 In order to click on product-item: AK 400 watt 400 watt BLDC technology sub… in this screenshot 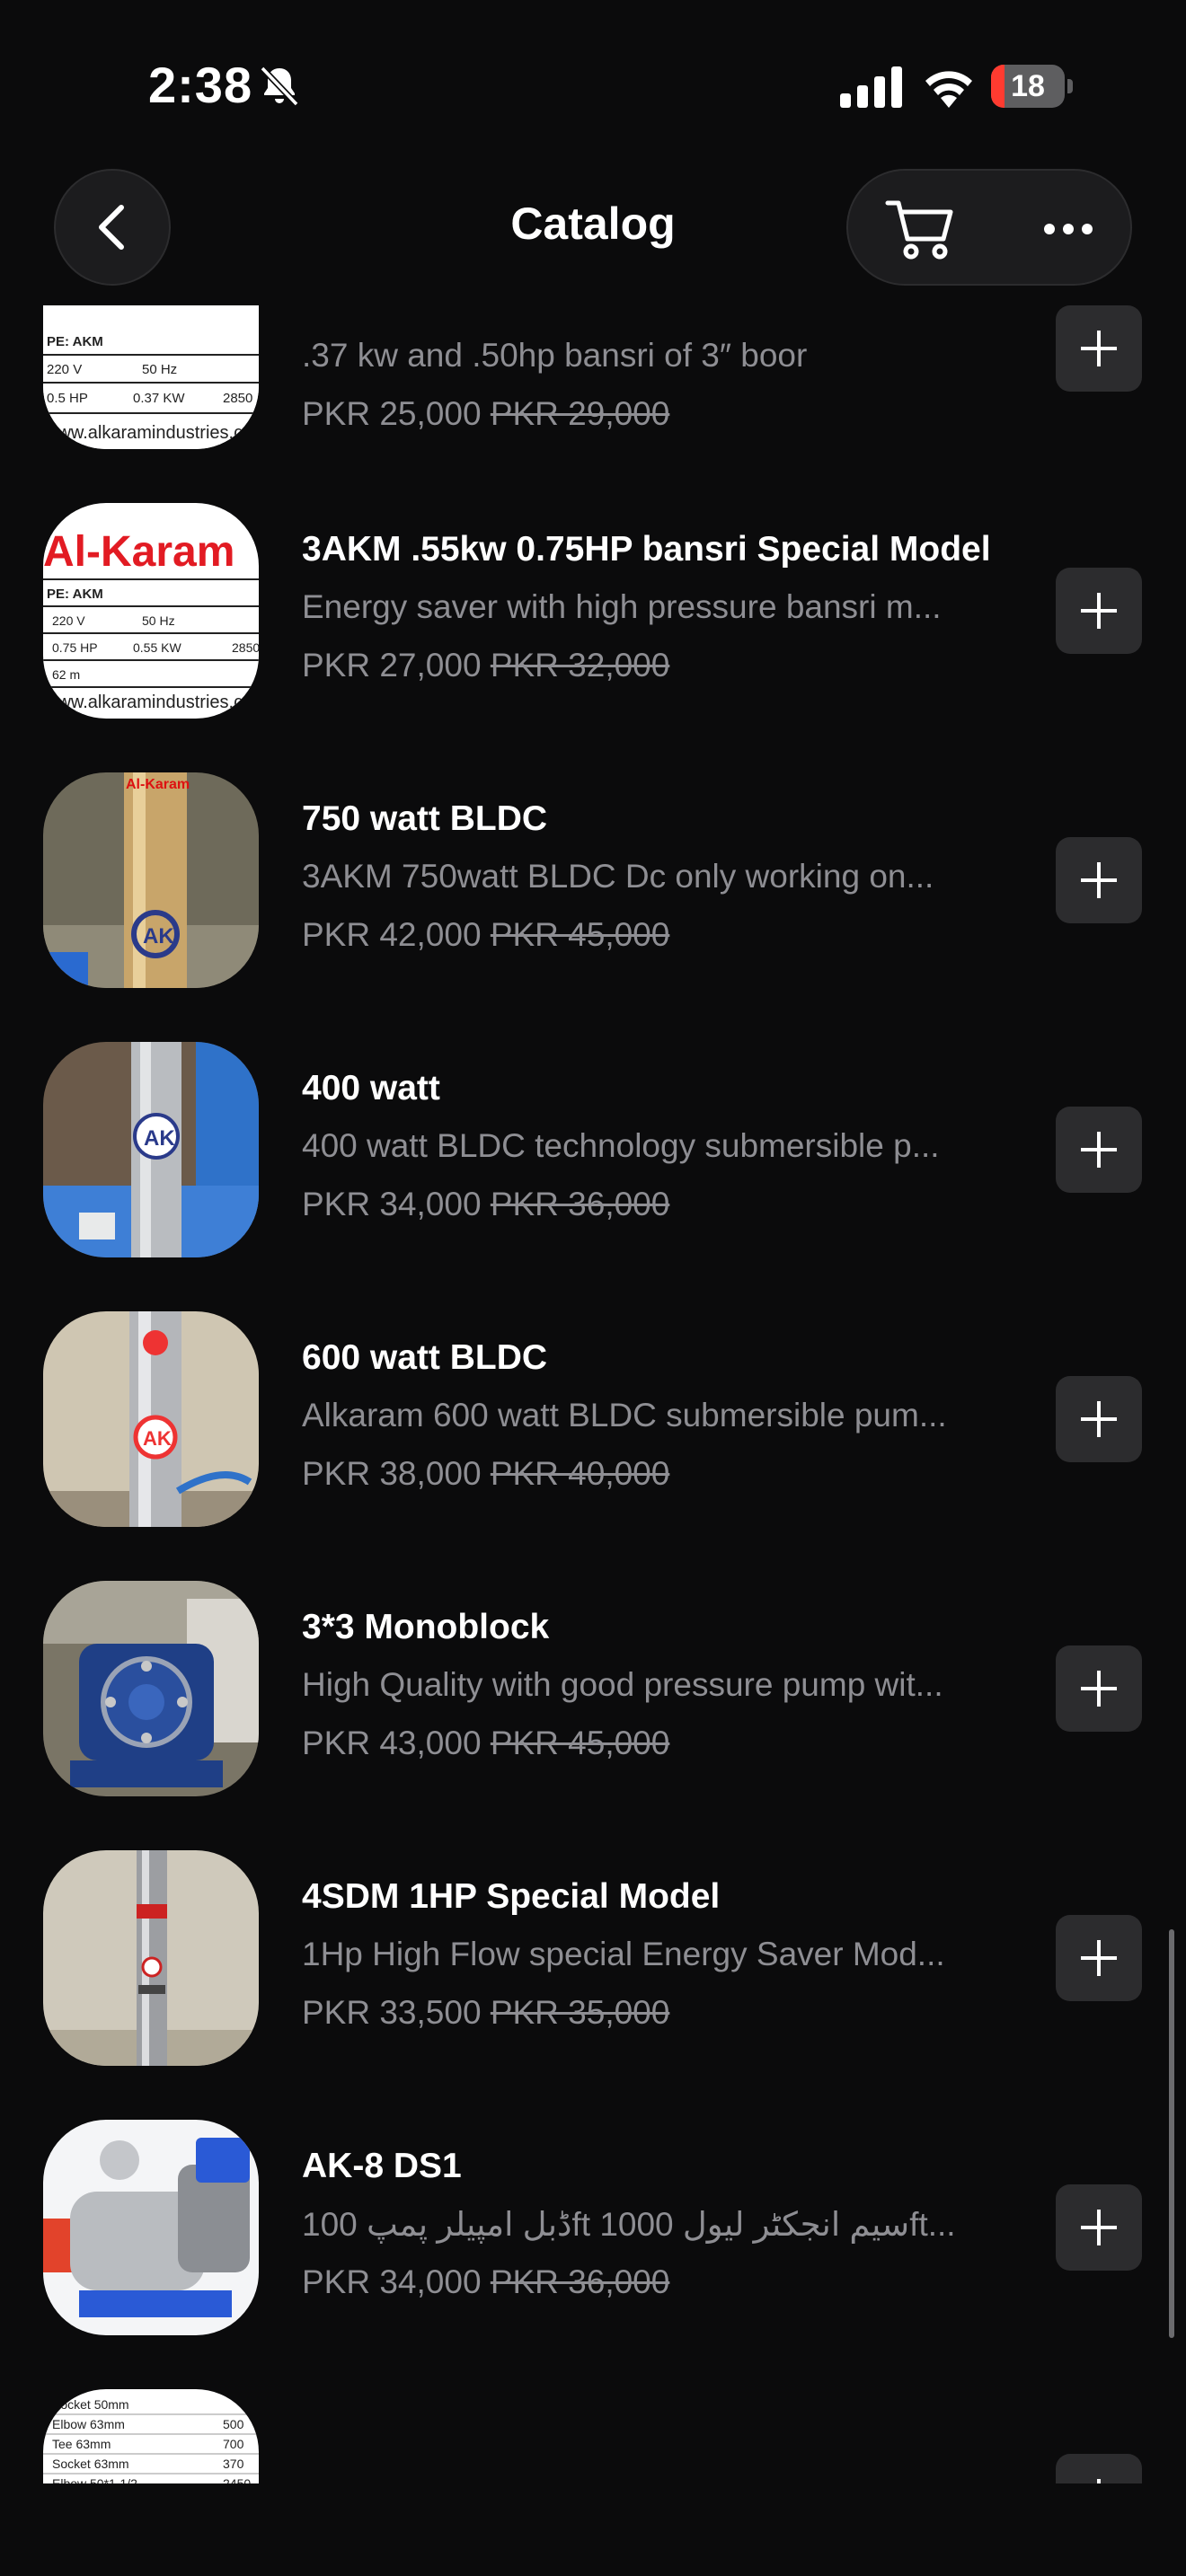, I will do `click(593, 1158)`.